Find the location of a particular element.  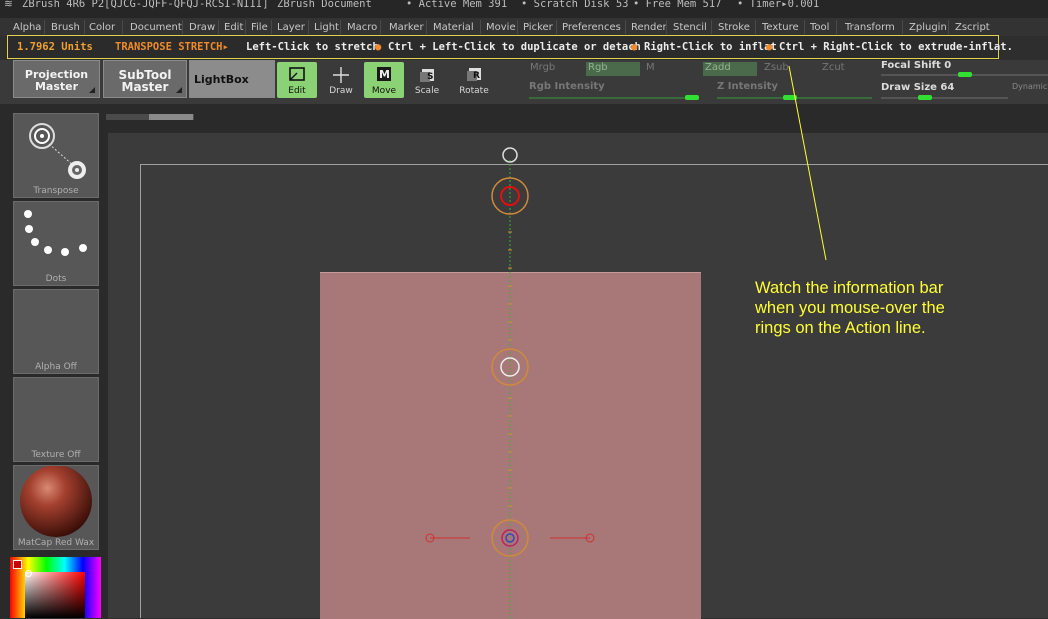

middle-ring-icon is located at coordinates (510, 367).